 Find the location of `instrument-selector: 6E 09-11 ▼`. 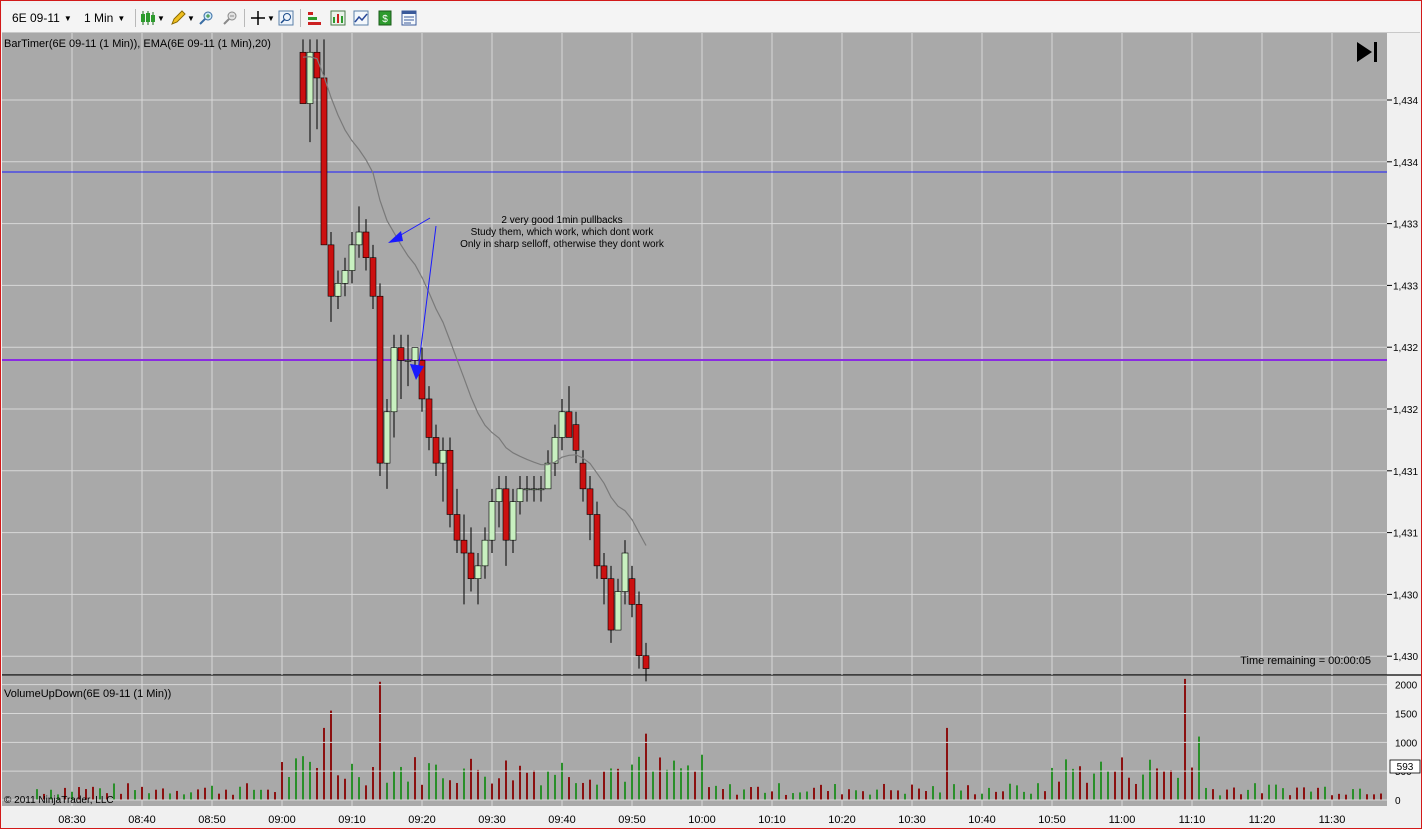

instrument-selector: 6E 09-11 ▼ is located at coordinates (42, 18).